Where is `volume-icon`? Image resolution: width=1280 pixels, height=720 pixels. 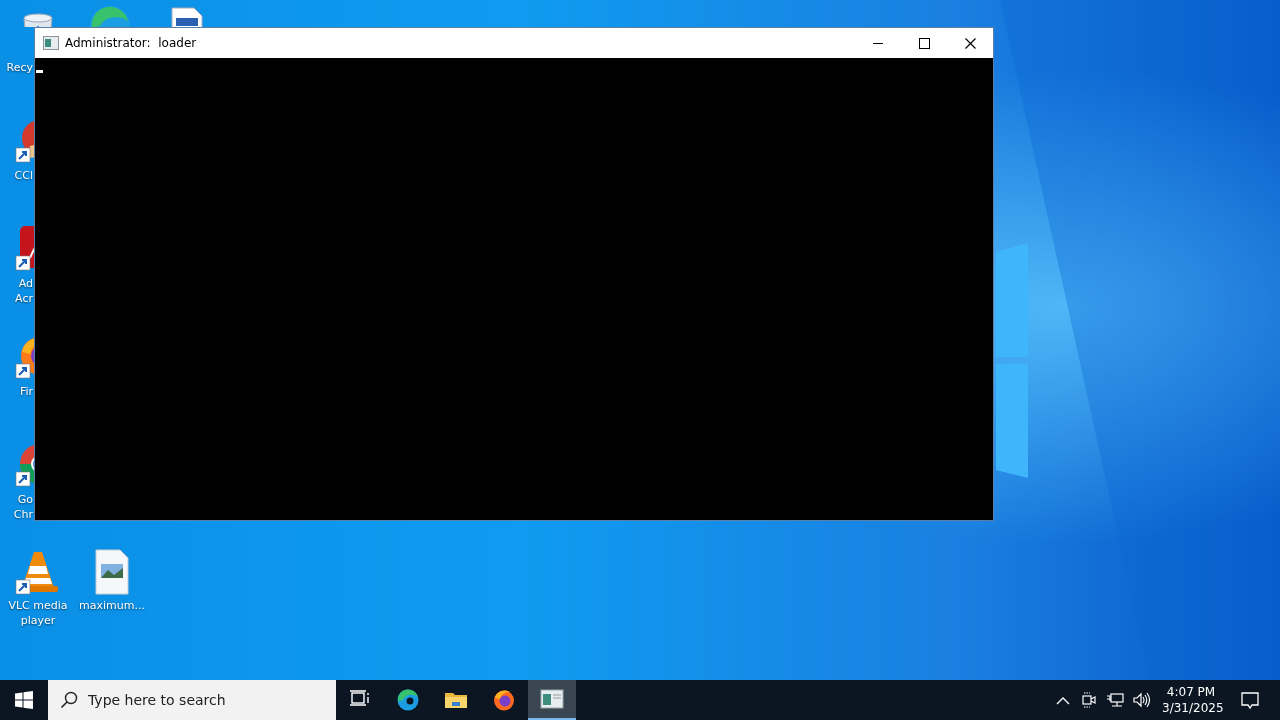 volume-icon is located at coordinates (1141, 700).